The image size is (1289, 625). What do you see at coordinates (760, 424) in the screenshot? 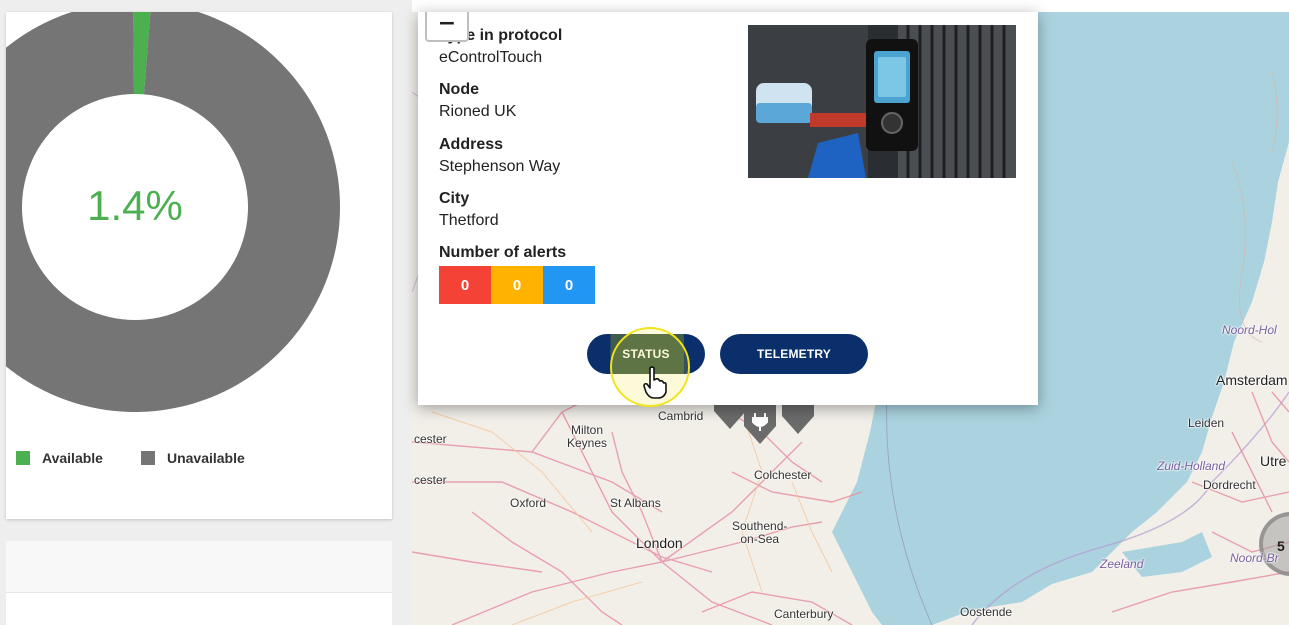
I see `map-marker-charger` at bounding box center [760, 424].